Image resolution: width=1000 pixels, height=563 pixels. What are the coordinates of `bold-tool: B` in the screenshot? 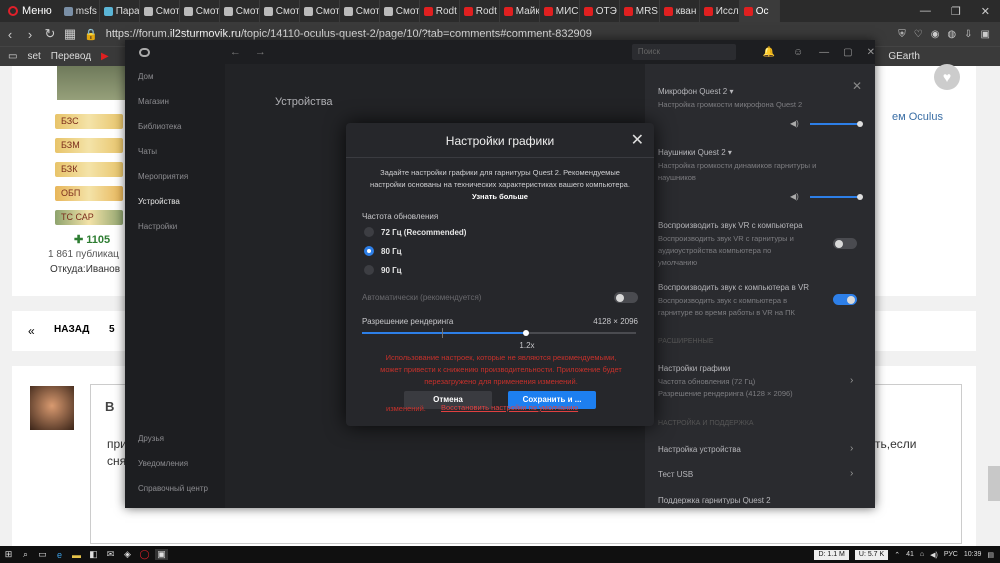 It's located at (109, 406).